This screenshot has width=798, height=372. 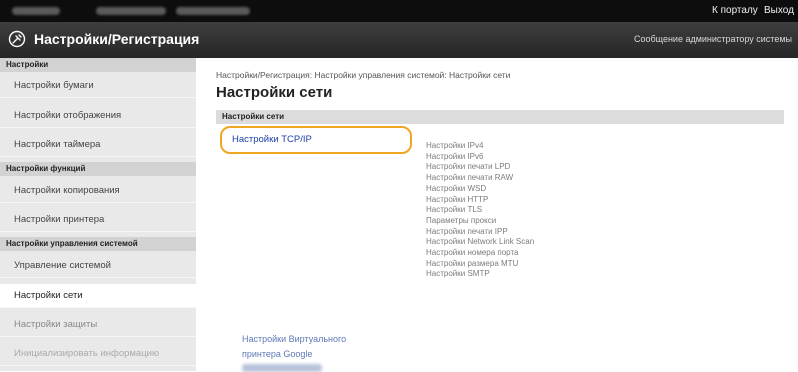 I want to click on sidebar-item-copy-settings: Настройки копирования, so click(x=98, y=191).